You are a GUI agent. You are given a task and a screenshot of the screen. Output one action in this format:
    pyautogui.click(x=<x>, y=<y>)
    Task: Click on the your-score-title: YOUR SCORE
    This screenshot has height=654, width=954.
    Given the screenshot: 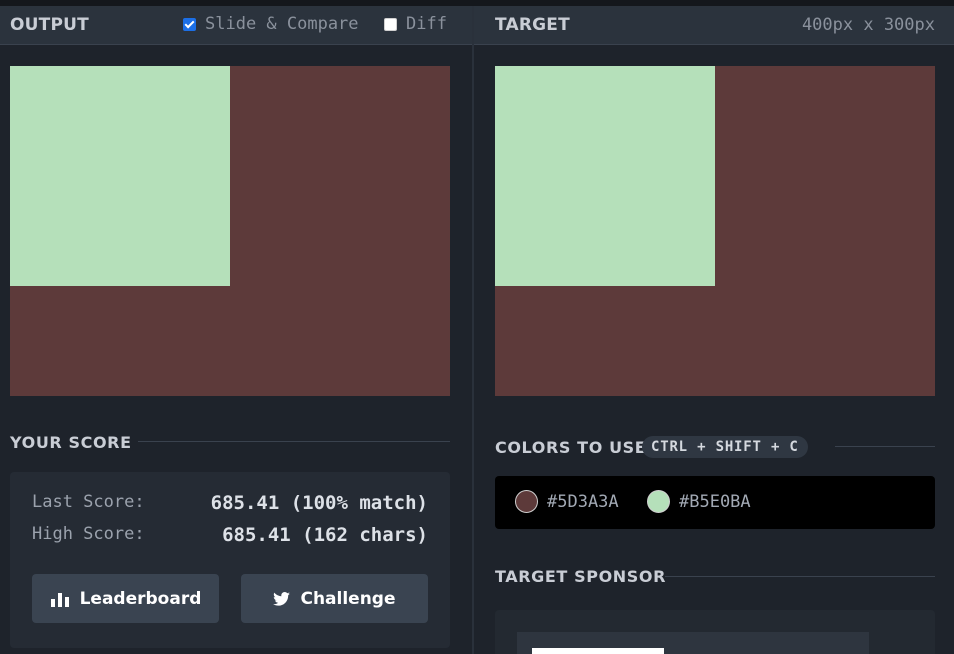 What is the action you would take?
    pyautogui.click(x=71, y=442)
    